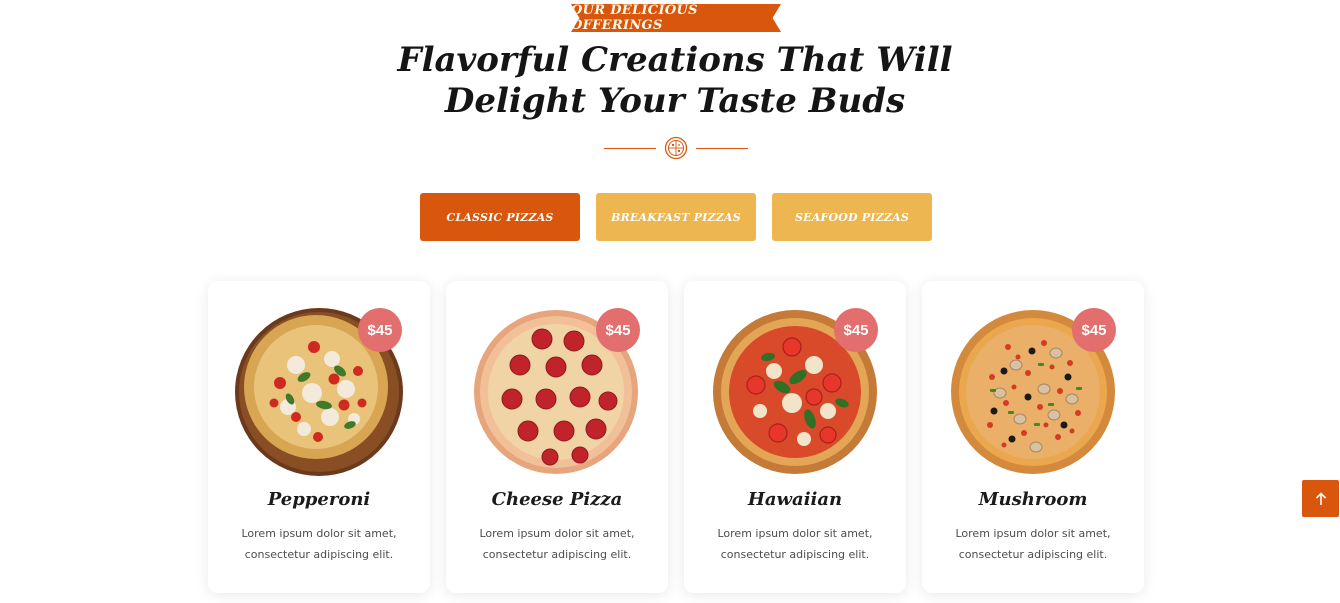 The width and height of the screenshot is (1340, 603). I want to click on title-line-2: Delight Your Taste Buds, so click(675, 101).